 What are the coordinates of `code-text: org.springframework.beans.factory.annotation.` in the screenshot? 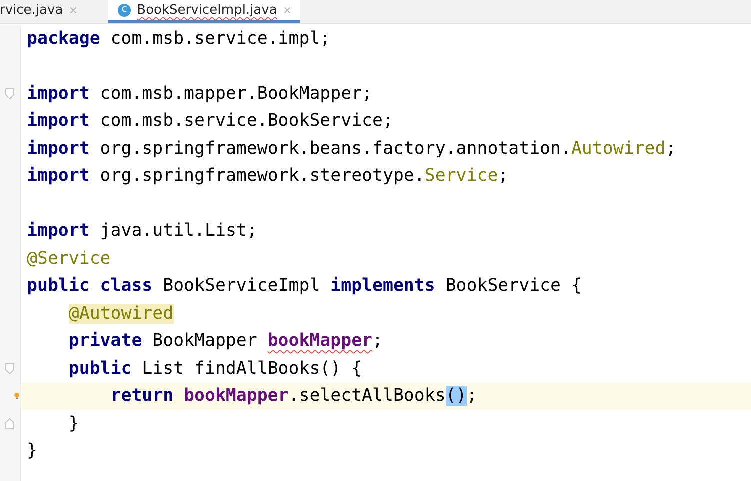 It's located at (335, 148).